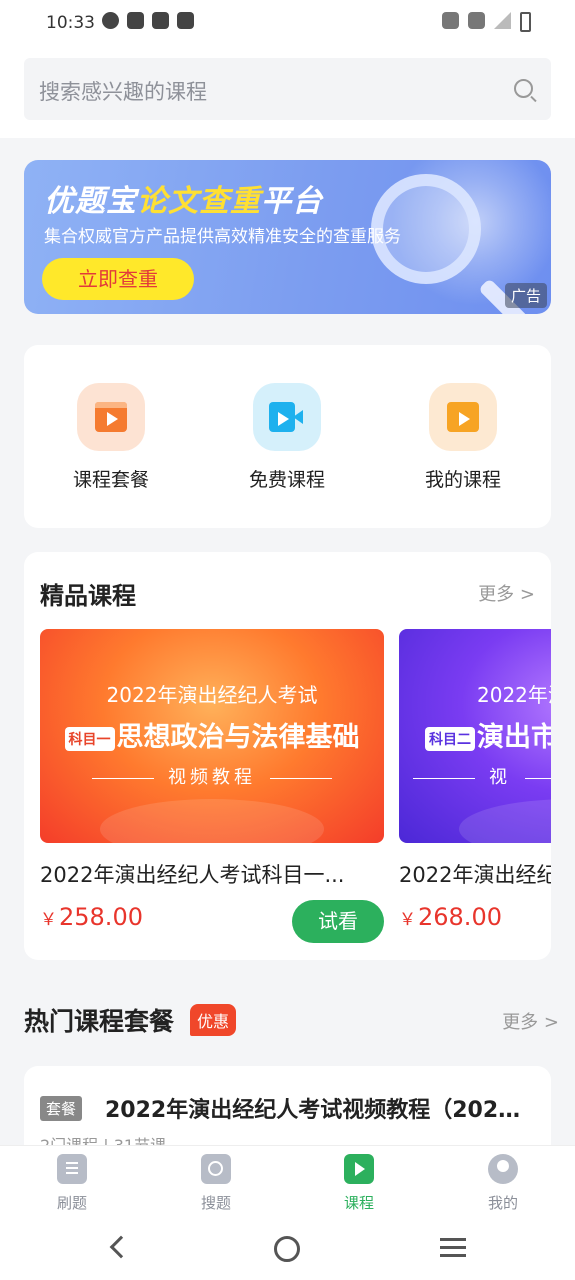 This screenshot has width=575, height=1280. I want to click on check-now-button: 立即查重, so click(118, 279).